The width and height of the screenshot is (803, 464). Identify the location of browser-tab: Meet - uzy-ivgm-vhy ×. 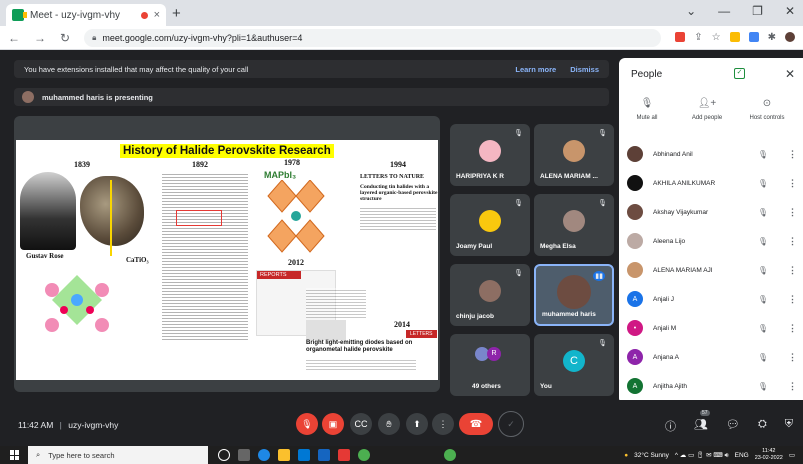
(86, 15).